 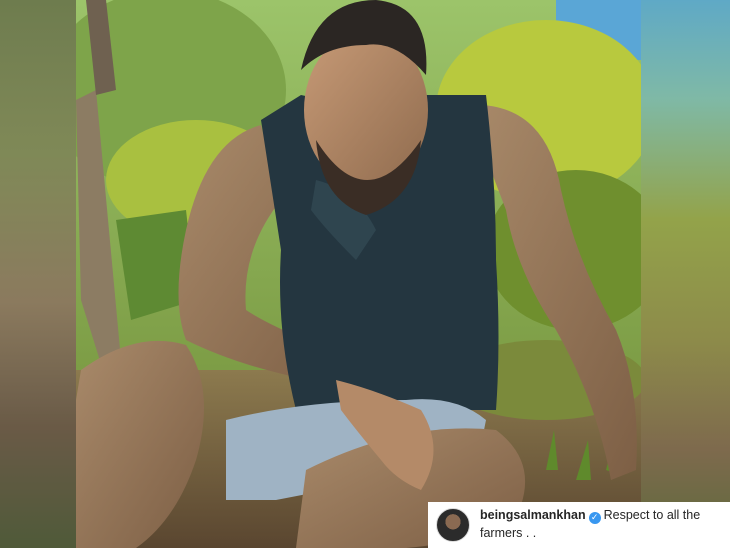 What do you see at coordinates (453, 525) in the screenshot?
I see `profile-avatar` at bounding box center [453, 525].